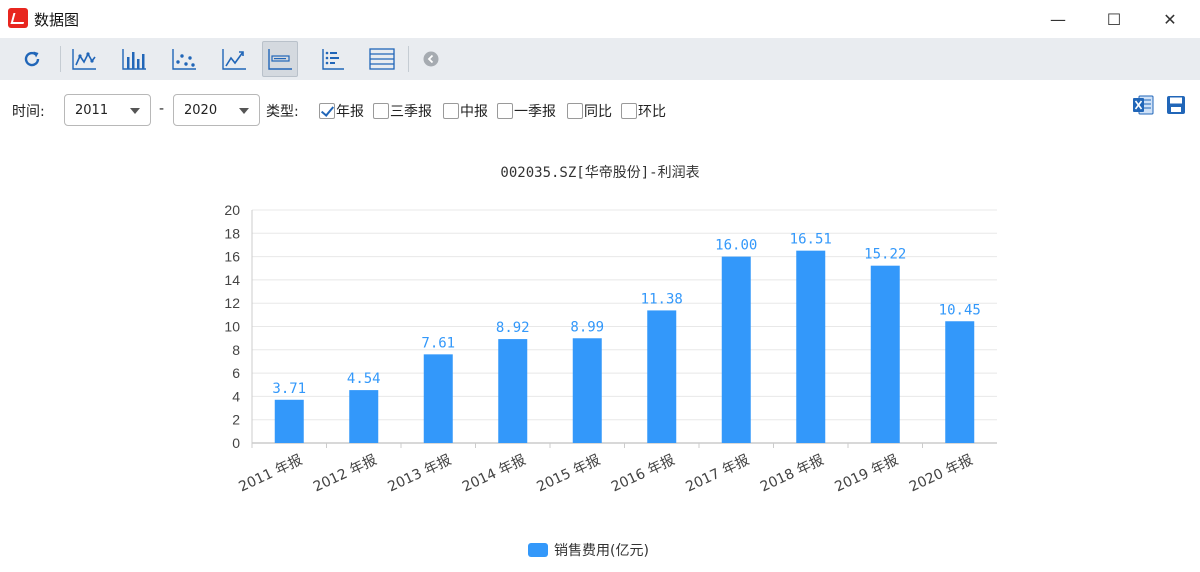 The height and width of the screenshot is (572, 1200). I want to click on bar-data-label: 15.22, so click(885, 255).